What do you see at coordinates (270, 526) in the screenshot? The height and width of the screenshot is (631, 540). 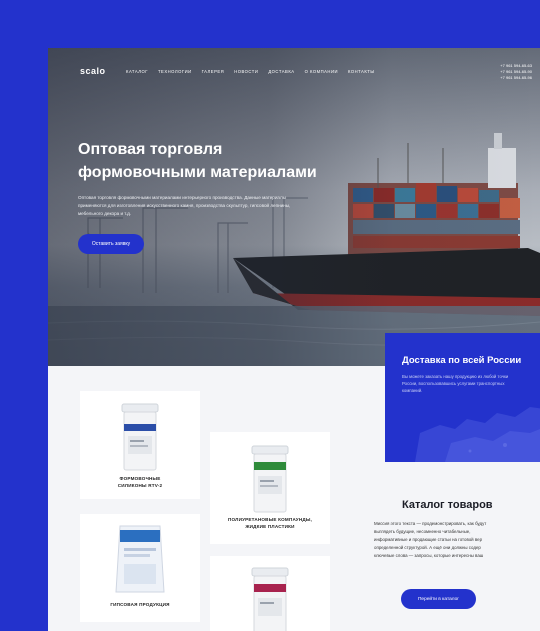 I see `product-name-line: ЖИДКИЕ ПЛАСТИКИ` at bounding box center [270, 526].